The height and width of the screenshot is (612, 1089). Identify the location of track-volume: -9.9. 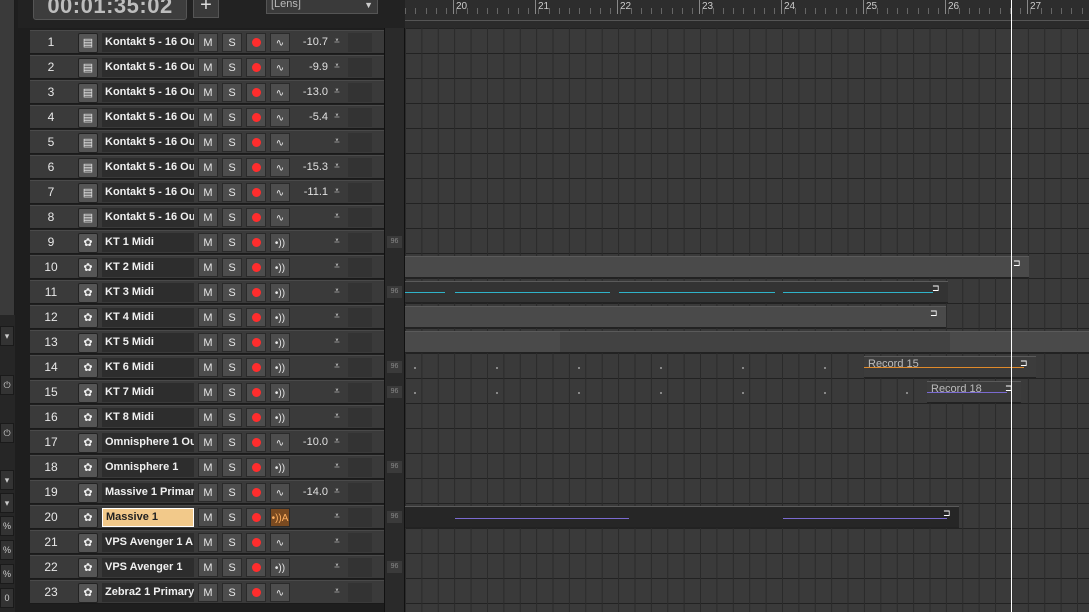
(310, 67).